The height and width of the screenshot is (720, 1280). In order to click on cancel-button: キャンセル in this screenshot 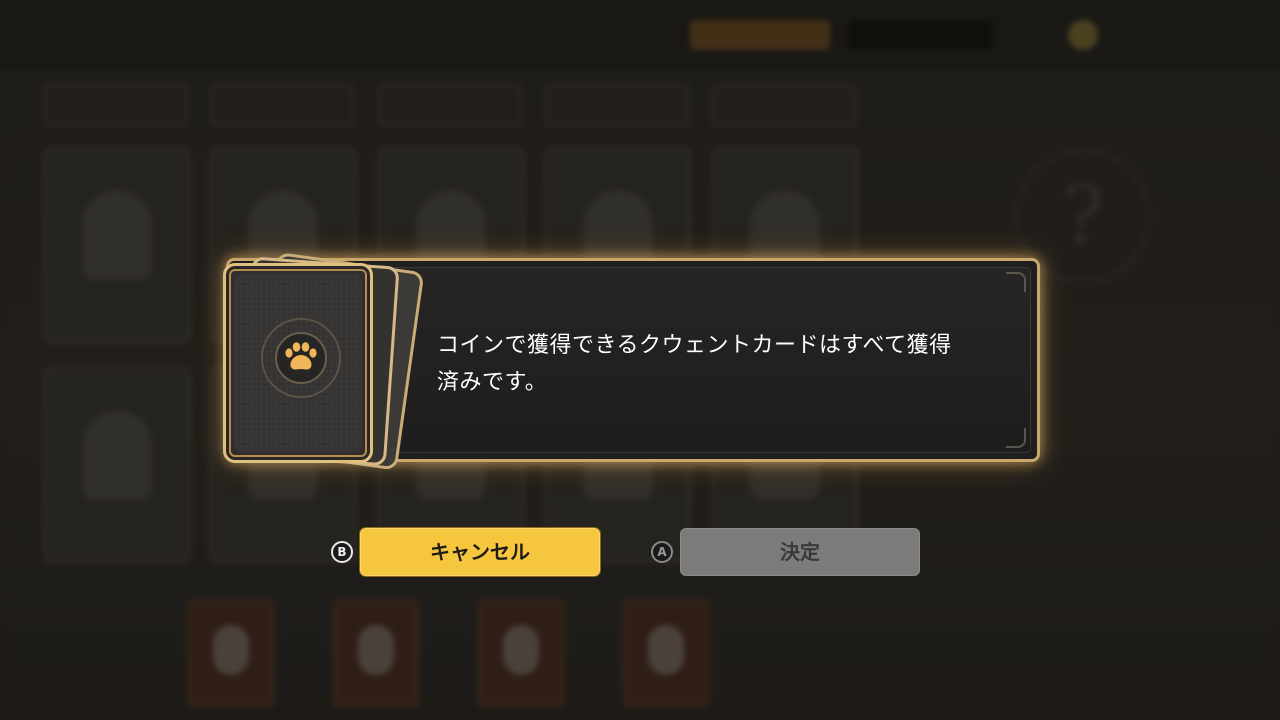, I will do `click(480, 552)`.